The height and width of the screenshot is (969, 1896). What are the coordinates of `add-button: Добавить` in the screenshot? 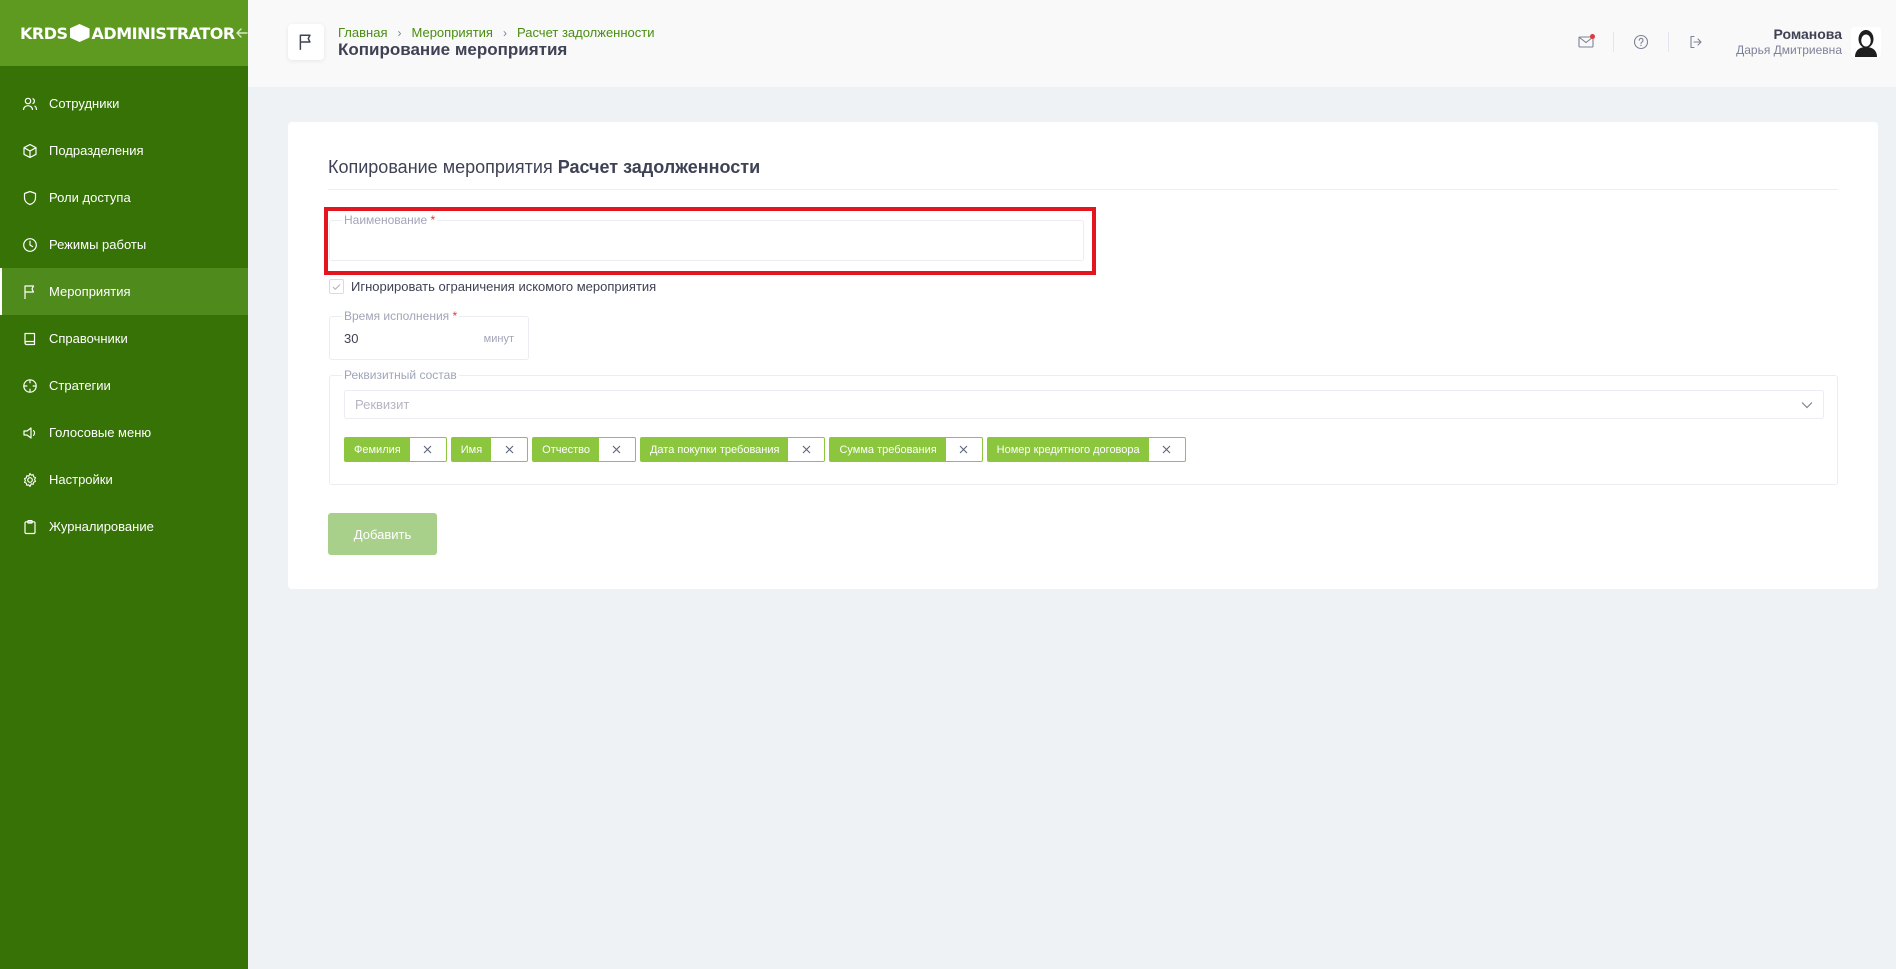 It's located at (382, 534).